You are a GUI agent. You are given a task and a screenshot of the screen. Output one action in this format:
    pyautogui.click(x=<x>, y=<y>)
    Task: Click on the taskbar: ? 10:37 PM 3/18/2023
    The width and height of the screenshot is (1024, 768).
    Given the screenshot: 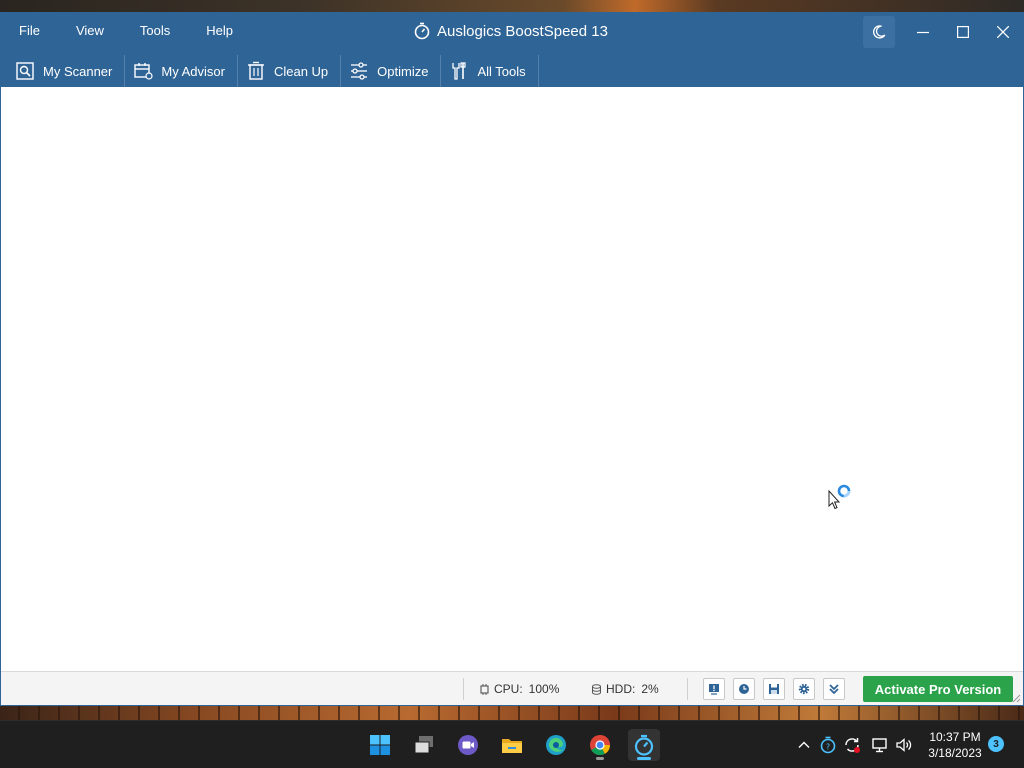 What is the action you would take?
    pyautogui.click(x=512, y=744)
    